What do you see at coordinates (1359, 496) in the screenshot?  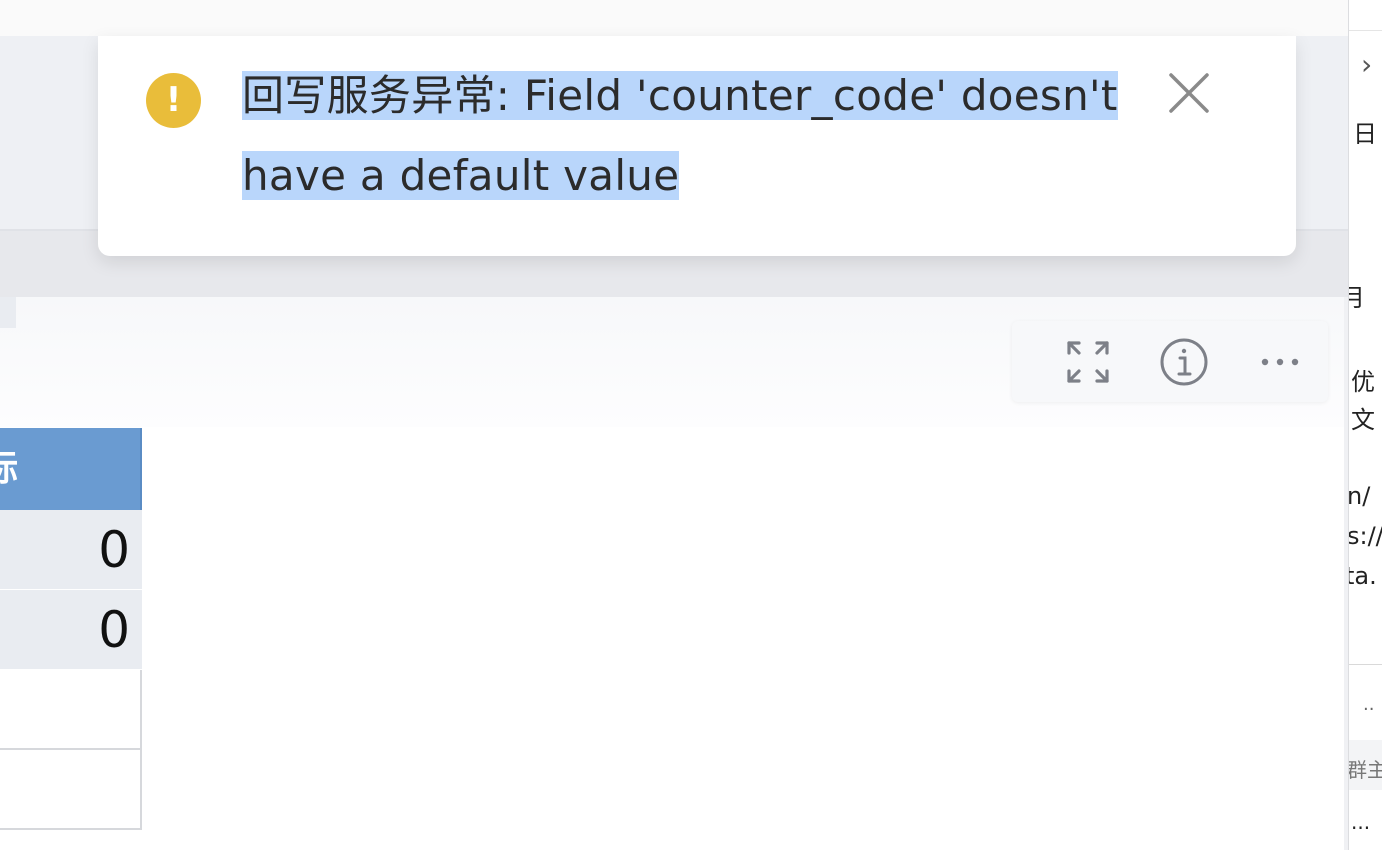 I see `side-text: n/` at bounding box center [1359, 496].